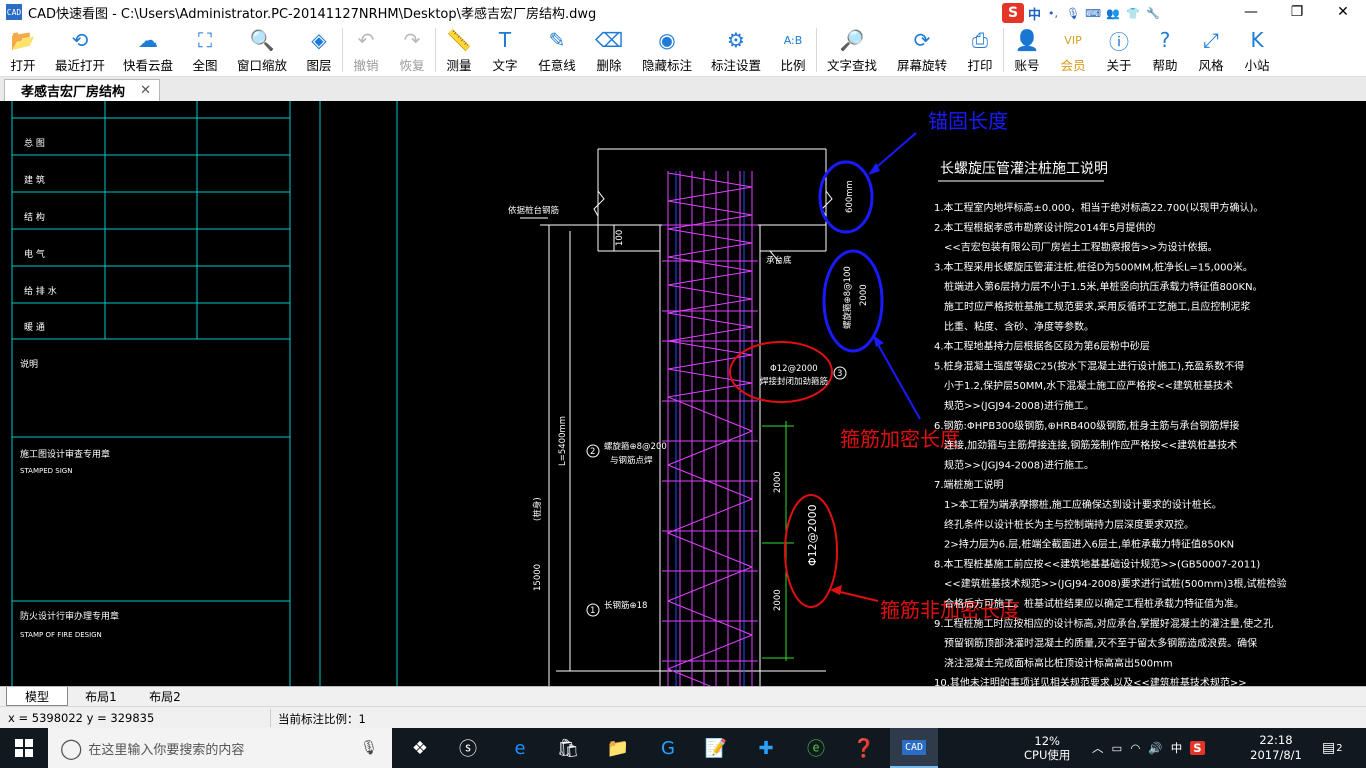 This screenshot has height=768, width=1366. What do you see at coordinates (557, 50) in the screenshot?
I see `toolbar-button-10: ✎ 任意线` at bounding box center [557, 50].